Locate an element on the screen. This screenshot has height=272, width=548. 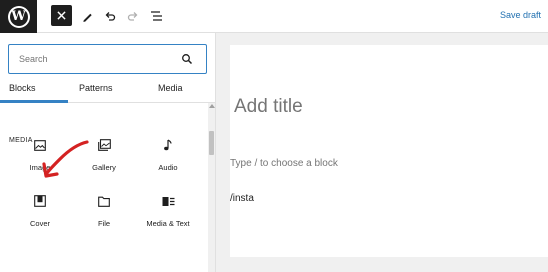
search-input is located at coordinates (96, 58).